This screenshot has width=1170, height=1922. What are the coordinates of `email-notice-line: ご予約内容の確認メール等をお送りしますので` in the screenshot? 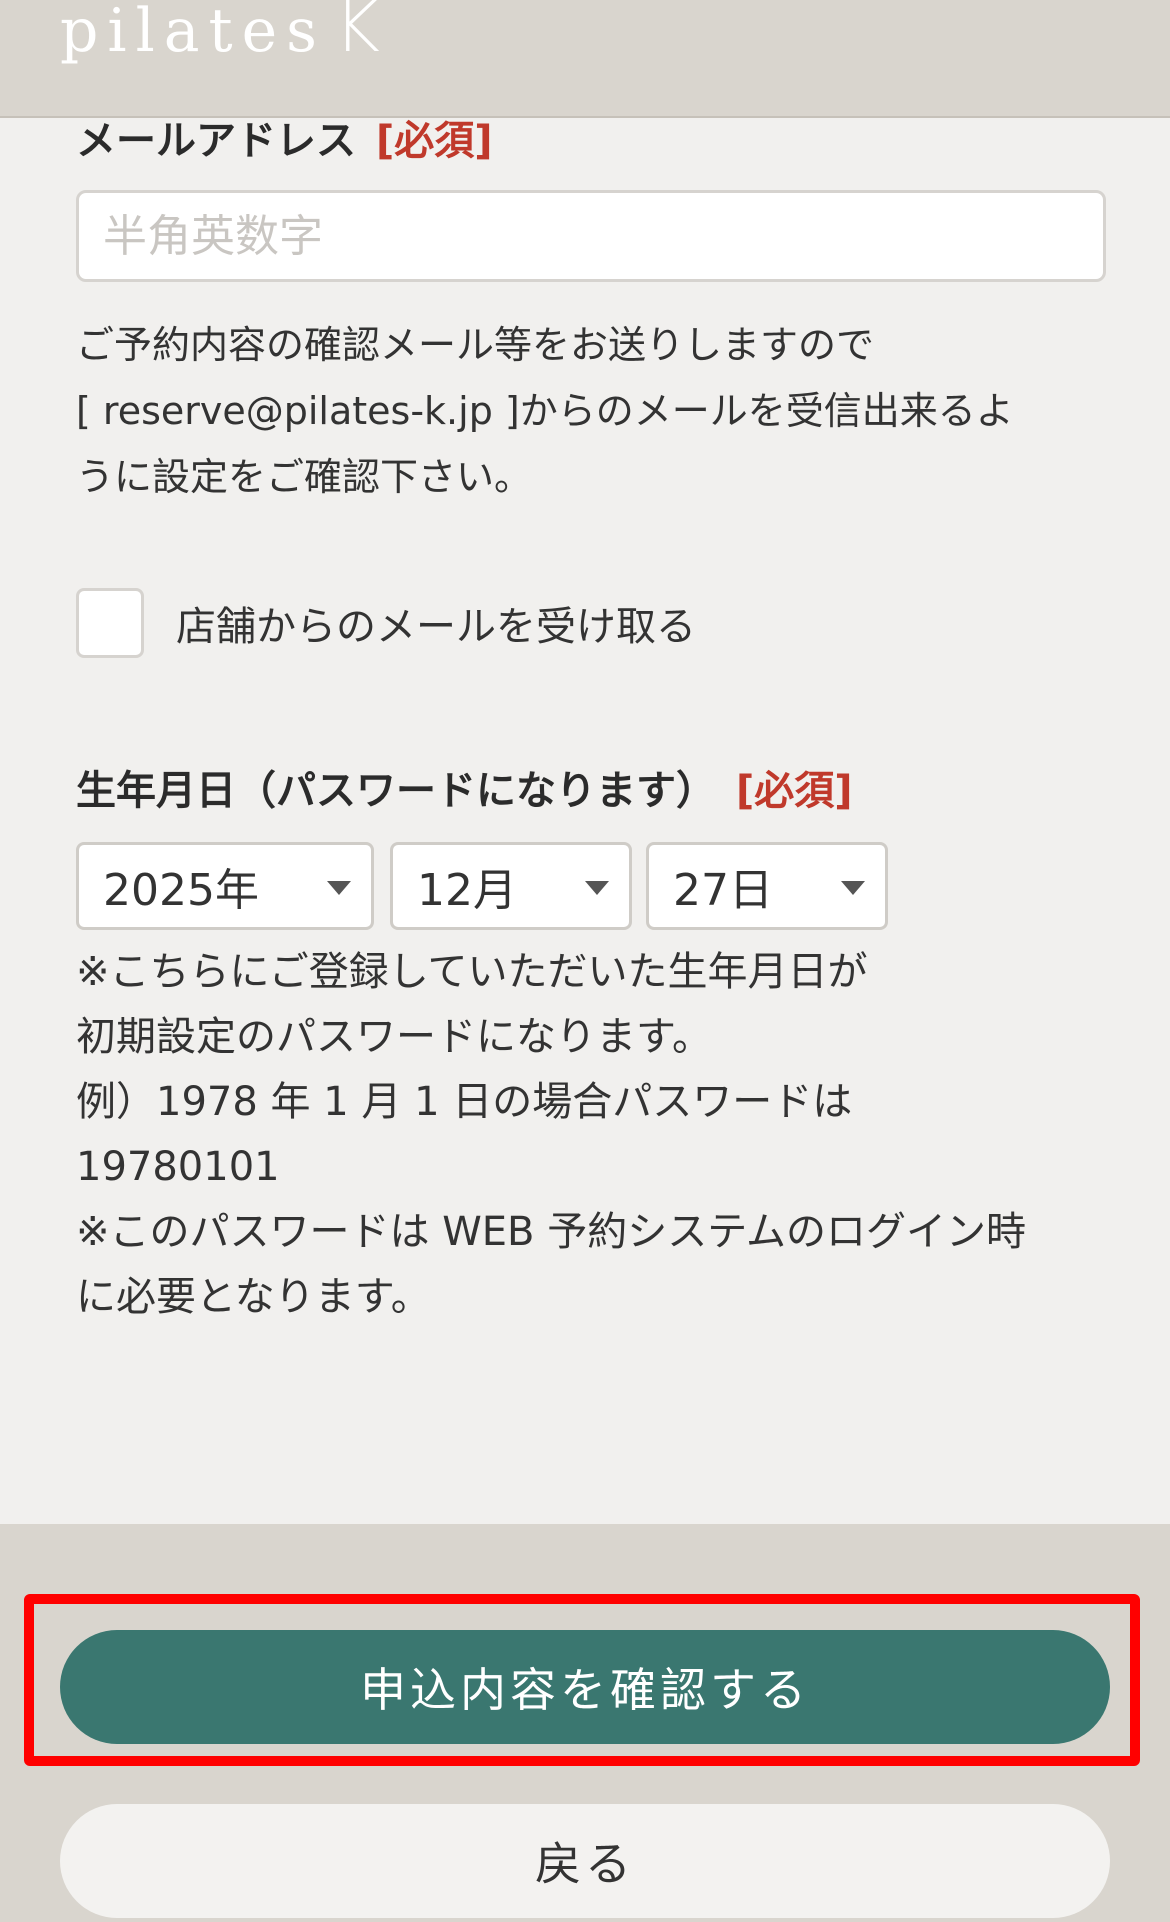 It's located at (475, 345).